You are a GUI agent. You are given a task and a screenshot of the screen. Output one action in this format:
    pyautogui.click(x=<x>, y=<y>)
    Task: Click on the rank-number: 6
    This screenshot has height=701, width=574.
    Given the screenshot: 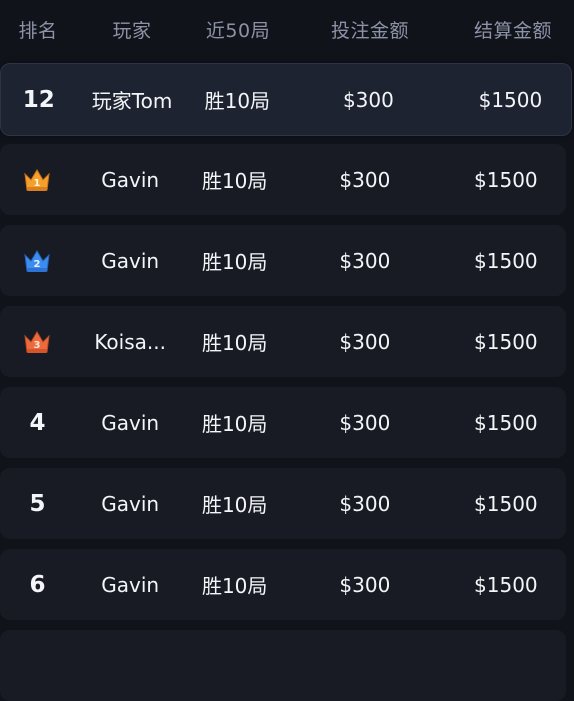 What is the action you would take?
    pyautogui.click(x=37, y=584)
    